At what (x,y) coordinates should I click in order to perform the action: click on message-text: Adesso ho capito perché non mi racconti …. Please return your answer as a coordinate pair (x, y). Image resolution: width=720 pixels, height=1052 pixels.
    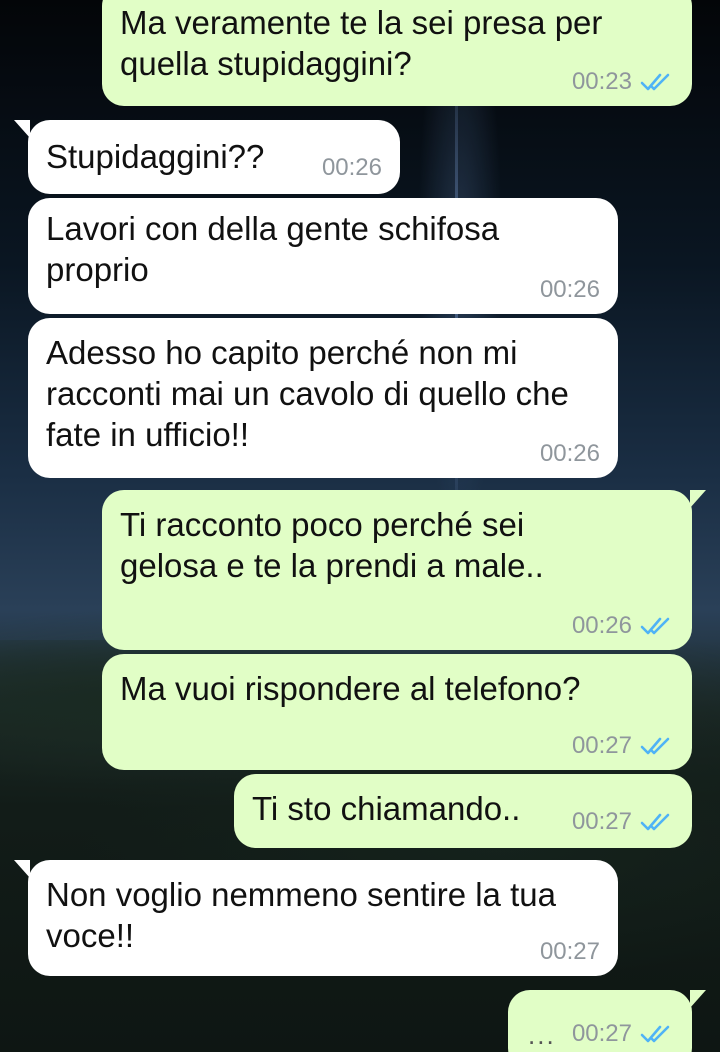
    Looking at the image, I should click on (307, 393).